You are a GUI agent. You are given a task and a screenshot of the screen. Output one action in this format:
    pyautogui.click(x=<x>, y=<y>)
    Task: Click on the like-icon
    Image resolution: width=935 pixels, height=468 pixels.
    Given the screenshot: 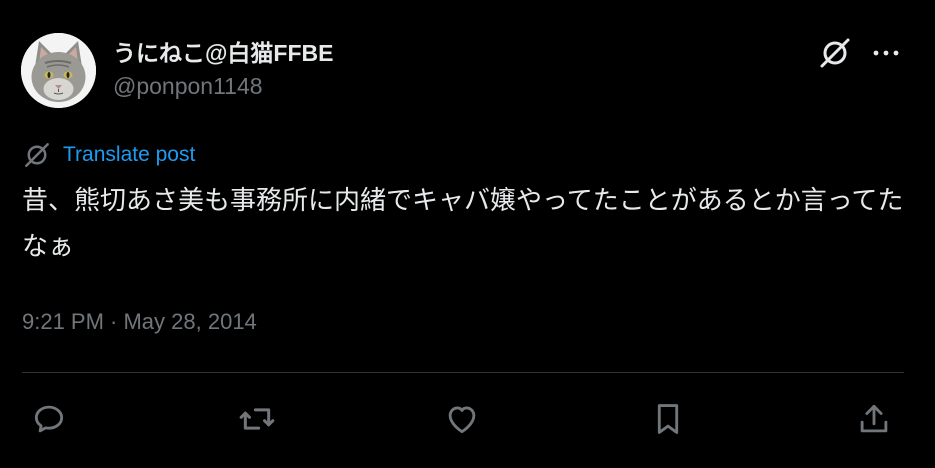 What is the action you would take?
    pyautogui.click(x=462, y=420)
    